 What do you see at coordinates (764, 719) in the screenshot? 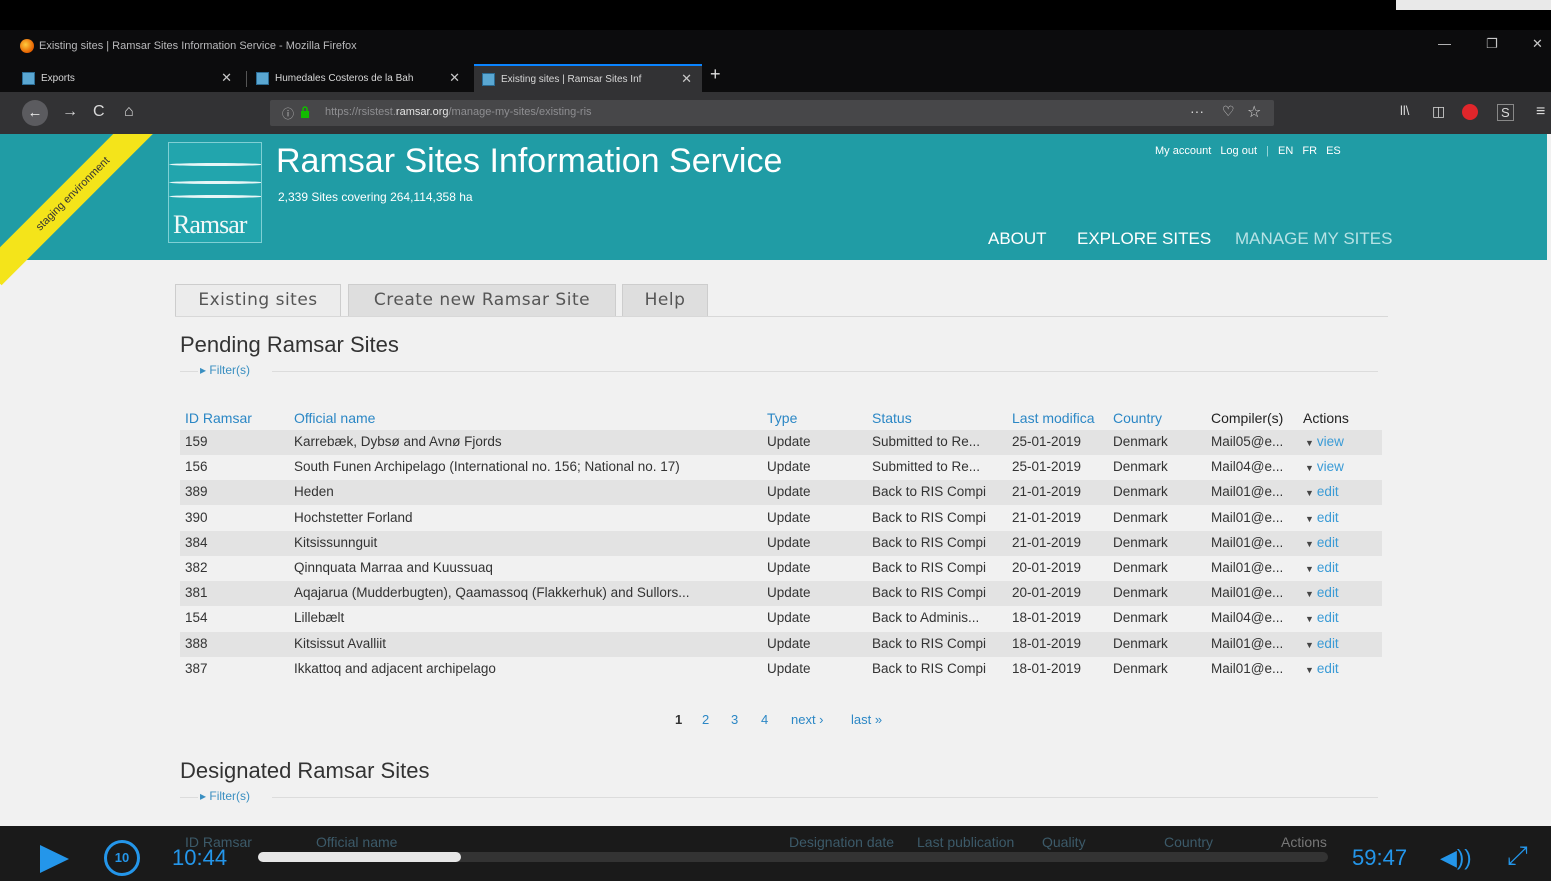
I see `pager-page-4: 4` at bounding box center [764, 719].